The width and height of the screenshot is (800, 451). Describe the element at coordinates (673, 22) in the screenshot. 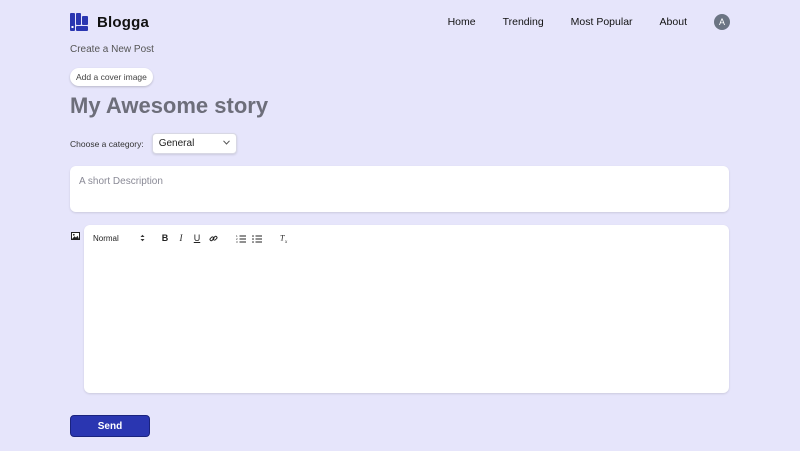

I see `nav-link-about: About` at that location.